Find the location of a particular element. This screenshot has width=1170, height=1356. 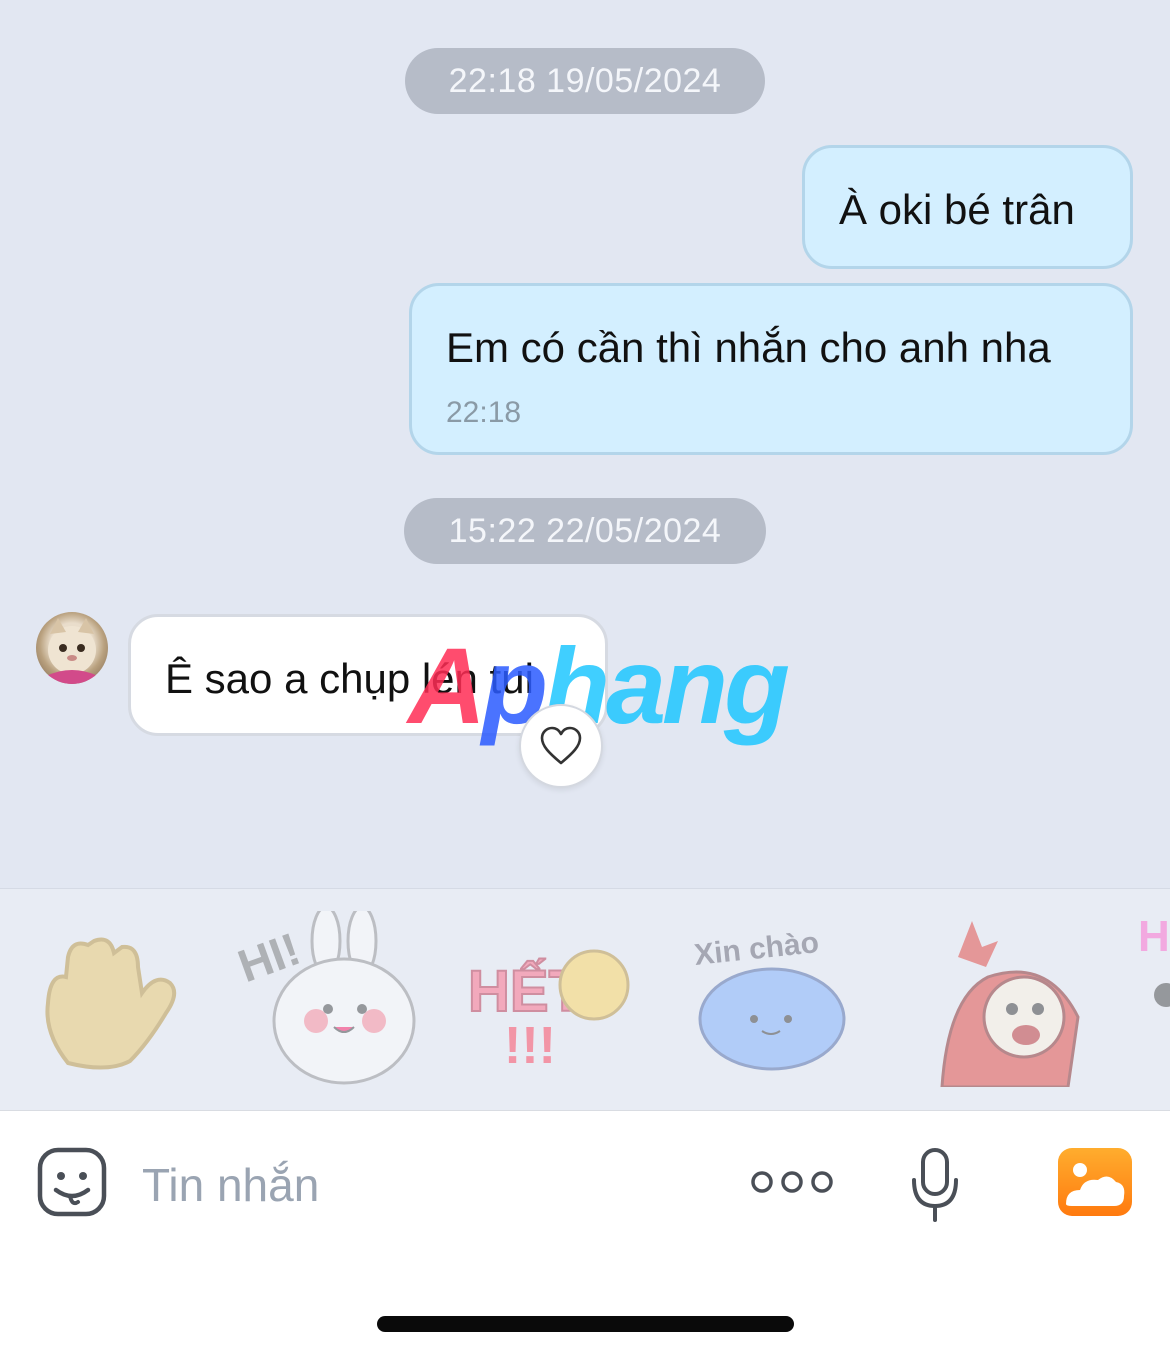

photo-gallery-icon is located at coordinates (1095, 1182).